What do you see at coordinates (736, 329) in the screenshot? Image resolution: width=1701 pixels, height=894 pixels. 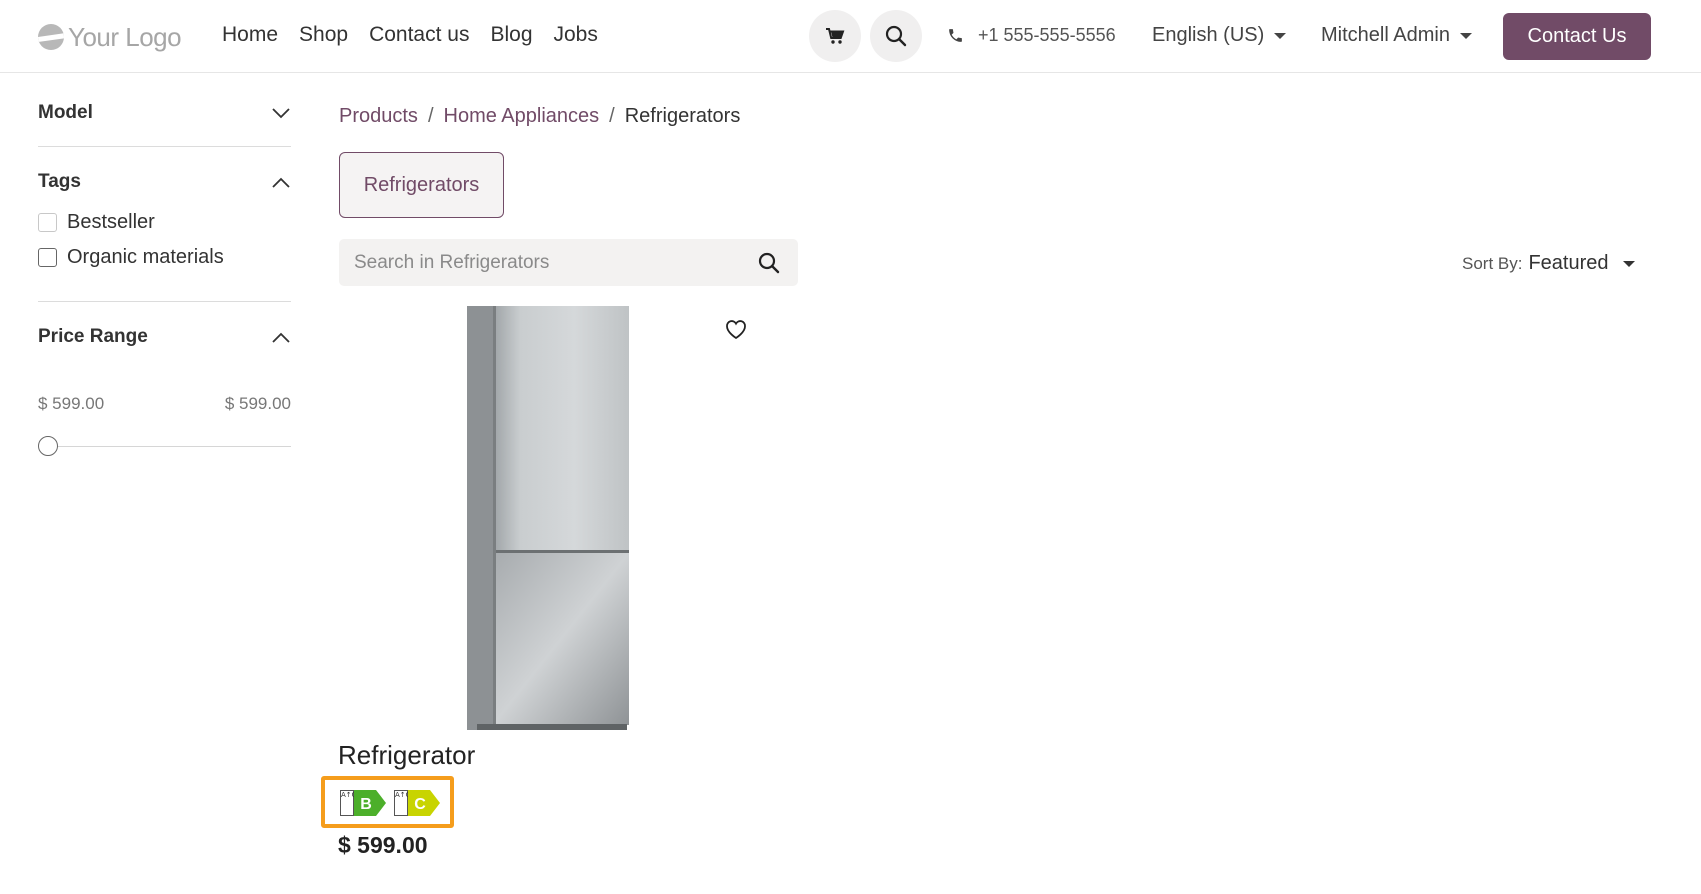 I see `heart-icon` at bounding box center [736, 329].